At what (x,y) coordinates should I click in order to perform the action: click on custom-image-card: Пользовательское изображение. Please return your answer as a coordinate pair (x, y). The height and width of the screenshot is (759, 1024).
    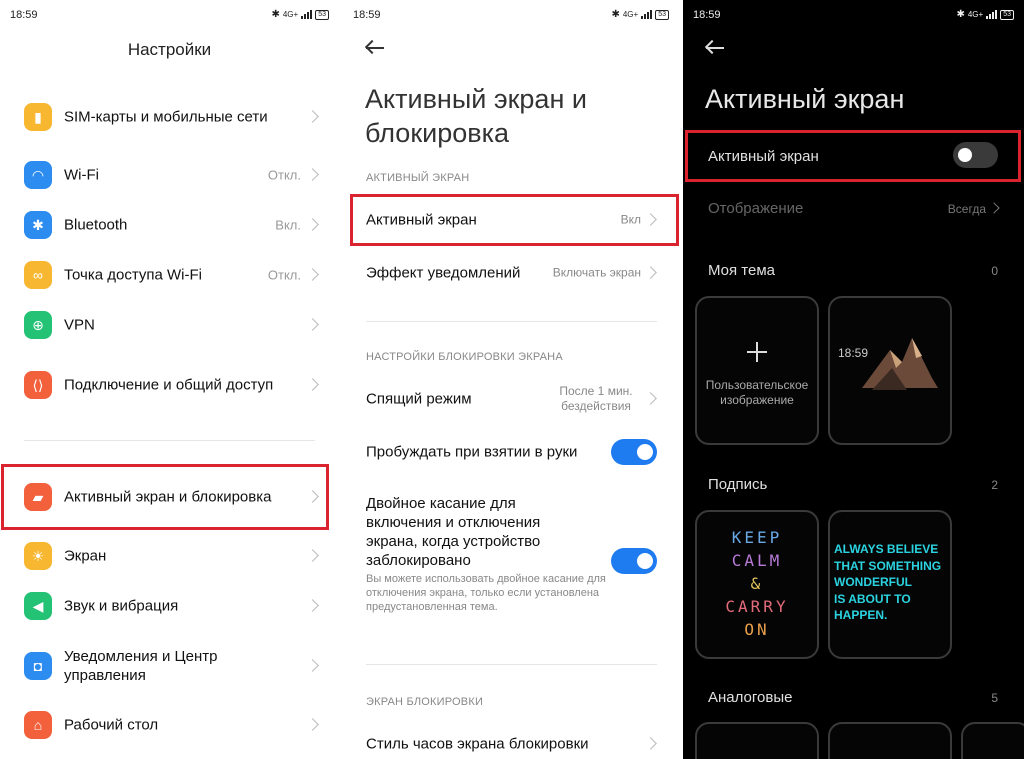
    Looking at the image, I should click on (757, 370).